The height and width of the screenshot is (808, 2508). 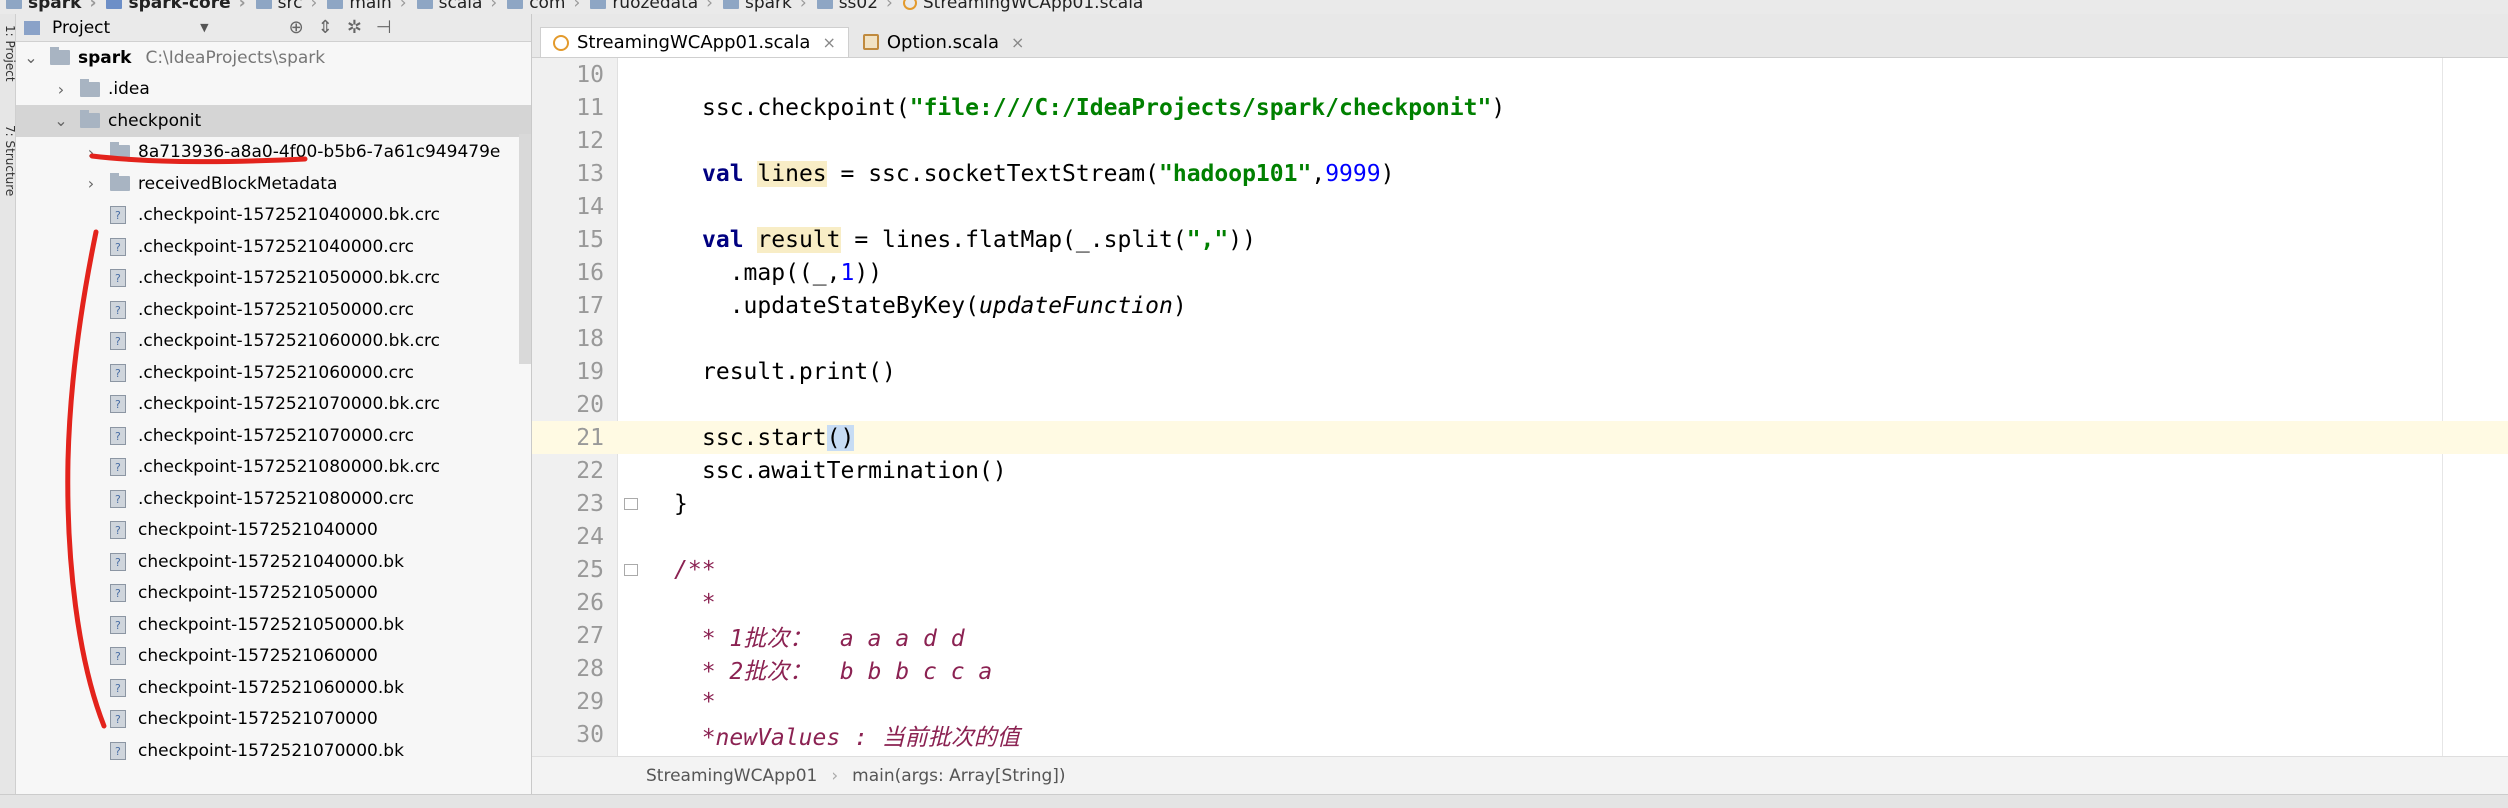 I want to click on tree-file-item: checkpoint-1572521040000.bk, so click(x=273, y=562).